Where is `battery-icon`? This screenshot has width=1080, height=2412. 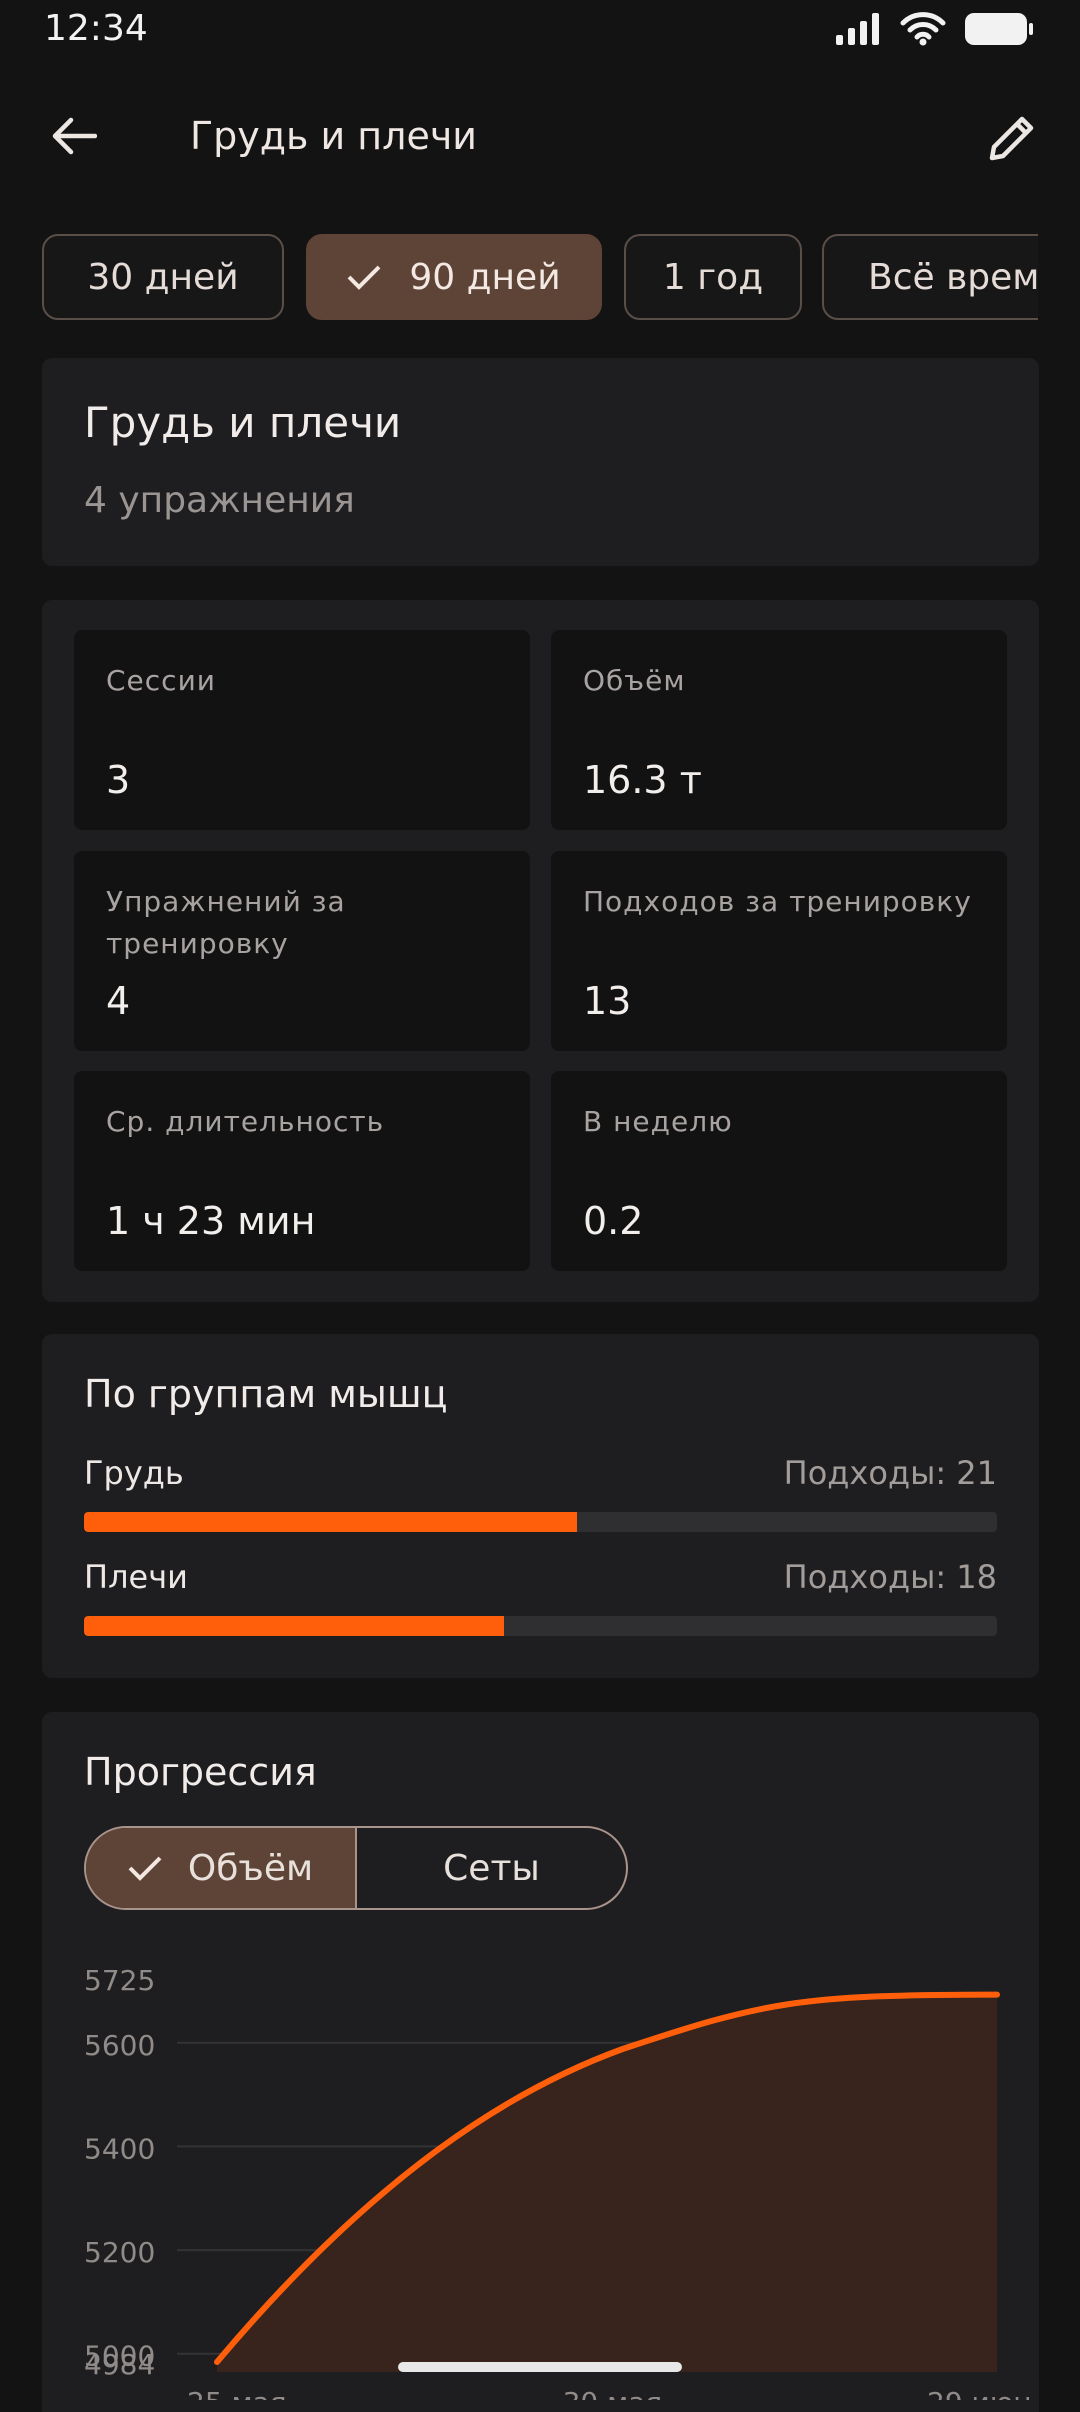 battery-icon is located at coordinates (999, 31).